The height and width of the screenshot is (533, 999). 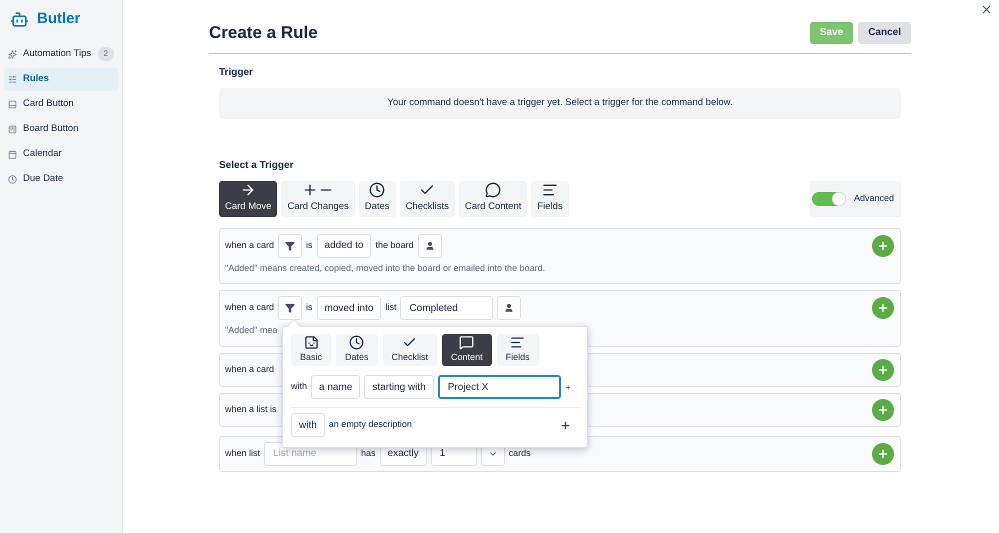 What do you see at coordinates (236, 73) in the screenshot?
I see `section-heading: Trigger` at bounding box center [236, 73].